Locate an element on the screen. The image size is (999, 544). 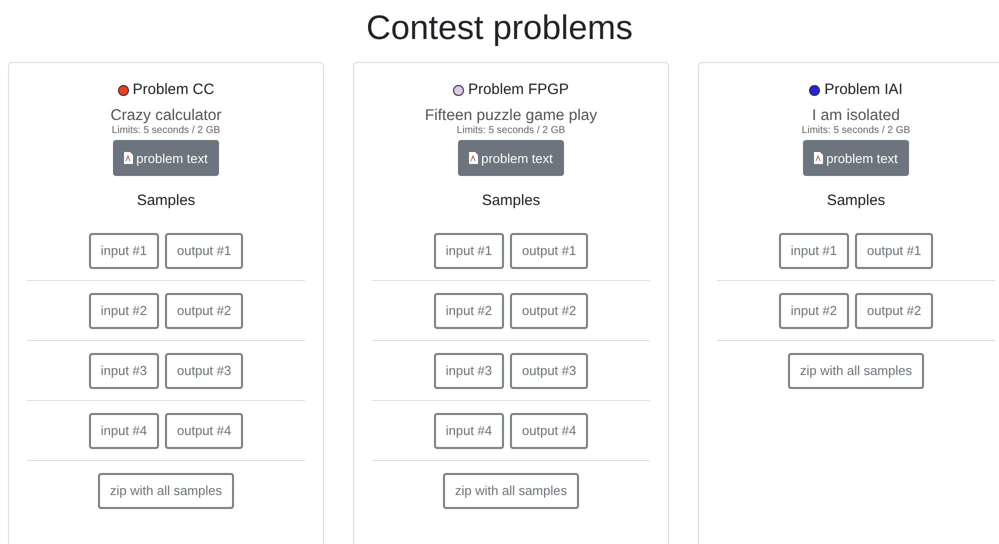
problem-name: I am isolated is located at coordinates (856, 116).